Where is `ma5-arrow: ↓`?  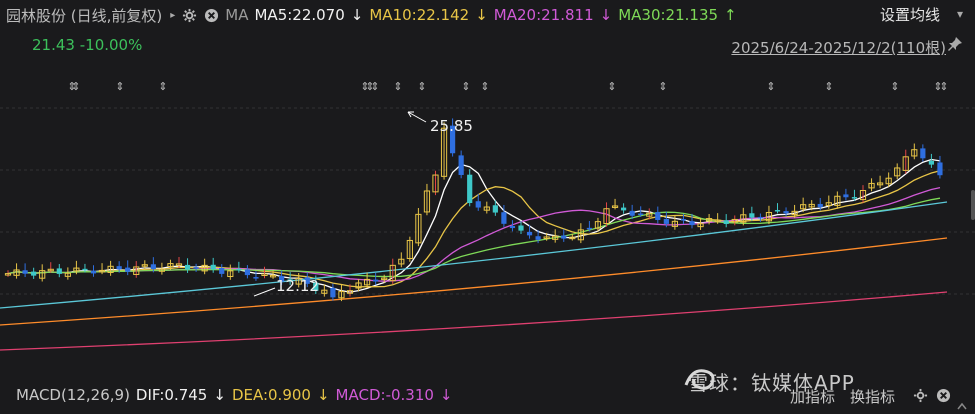 ma5-arrow: ↓ is located at coordinates (357, 15).